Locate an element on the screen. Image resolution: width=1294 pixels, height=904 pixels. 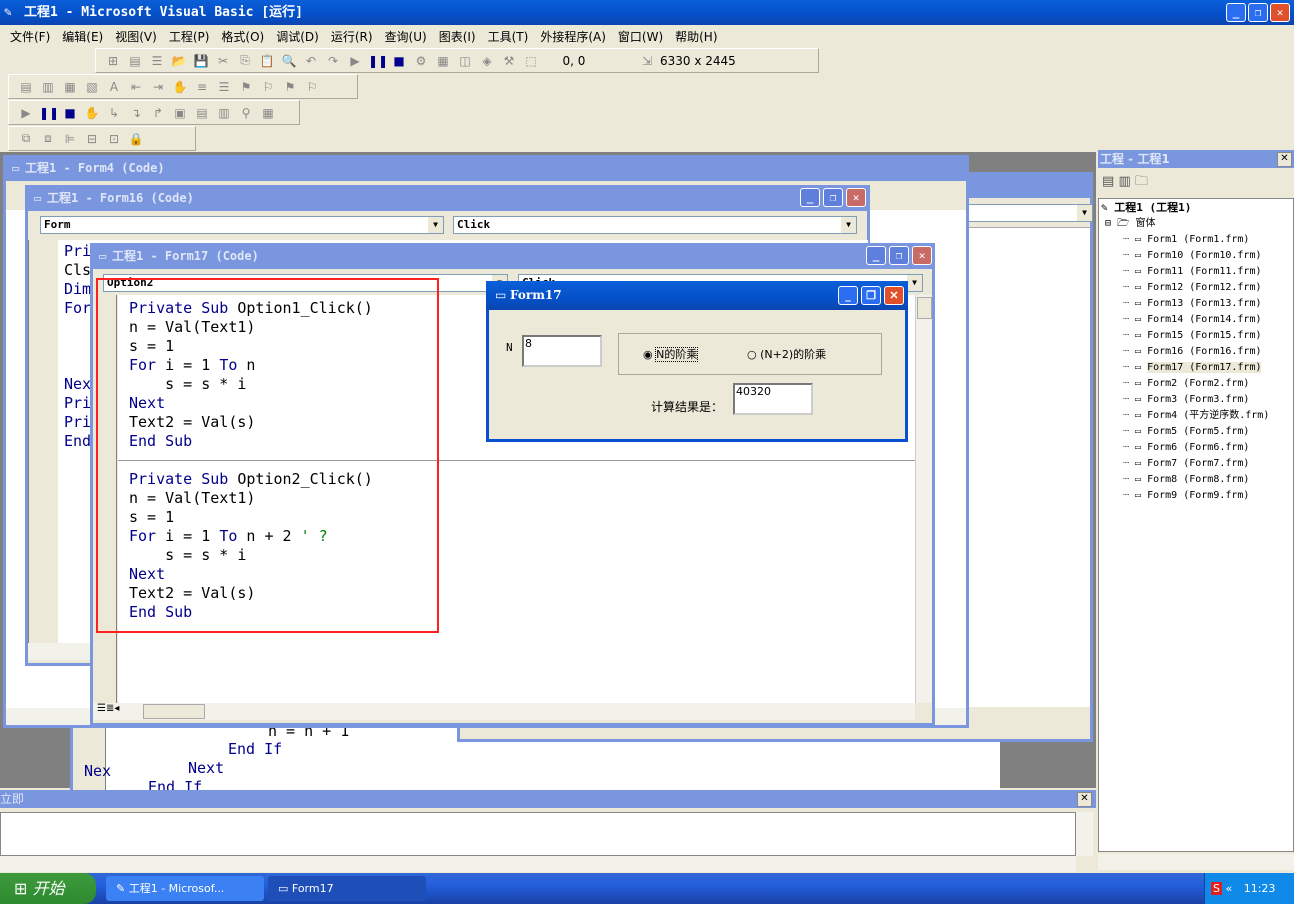
tree-item-form: ┈ ▭ Form4 (平方逆序数.frm) is located at coordinates (1196, 416).